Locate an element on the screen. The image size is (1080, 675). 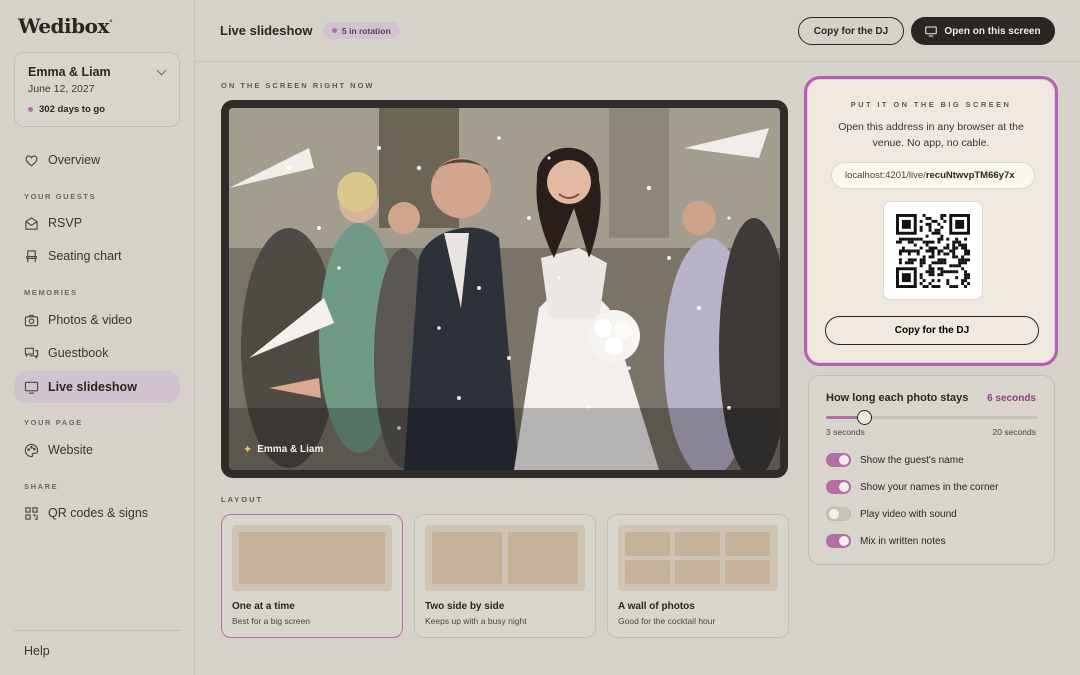
sidebar-item-website: Website is located at coordinates (97, 450).